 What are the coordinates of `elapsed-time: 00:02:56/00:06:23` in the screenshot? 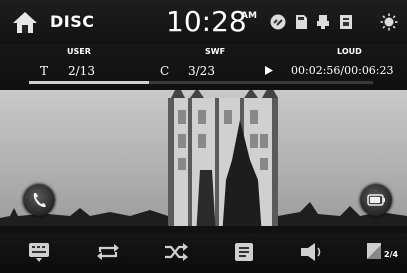 It's located at (342, 70).